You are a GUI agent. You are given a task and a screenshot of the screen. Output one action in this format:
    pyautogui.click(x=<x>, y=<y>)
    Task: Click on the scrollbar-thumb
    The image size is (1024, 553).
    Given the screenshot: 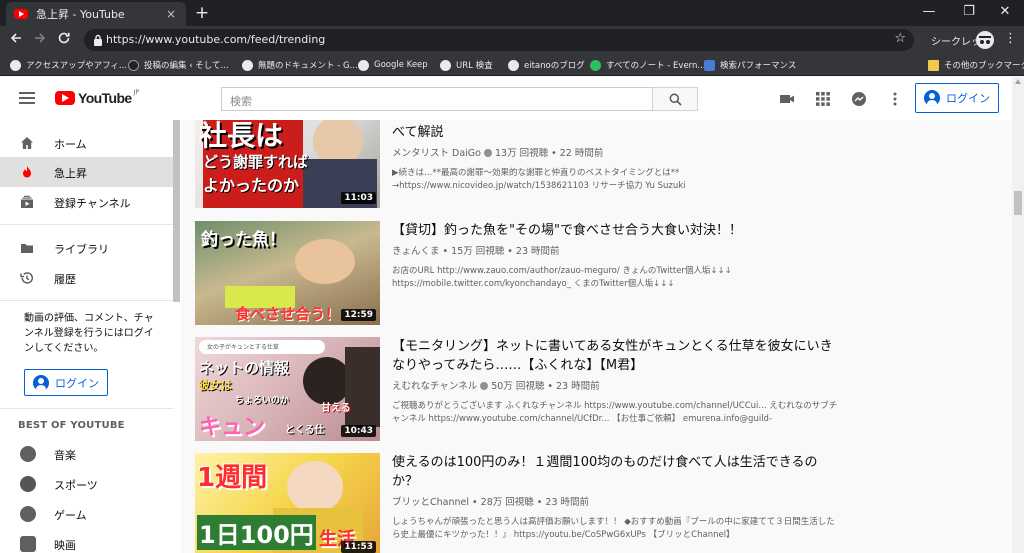 What is the action you would take?
    pyautogui.click(x=1018, y=203)
    